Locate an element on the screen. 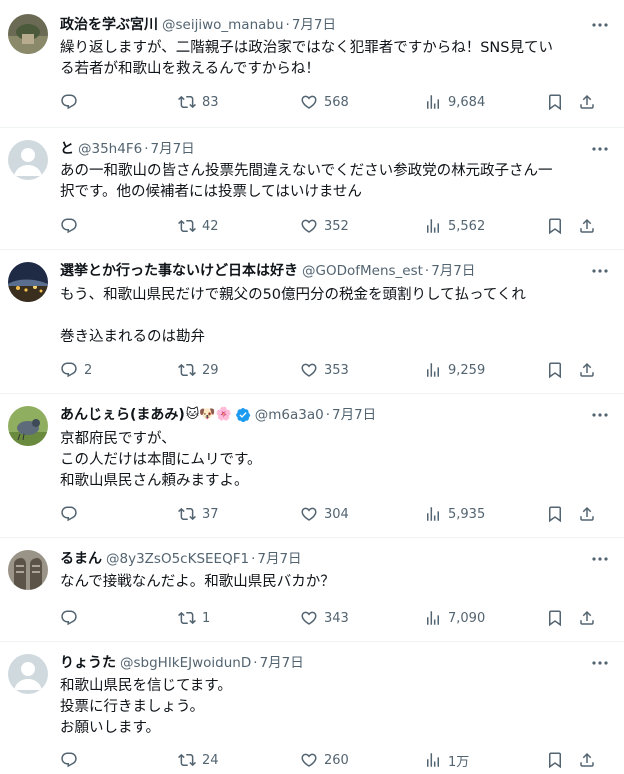 The image size is (624, 774). like-button: 353 is located at coordinates (324, 370).